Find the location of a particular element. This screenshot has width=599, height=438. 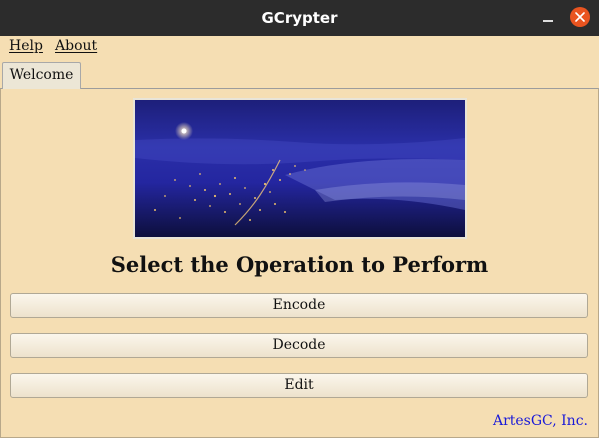

company-link: ArtesGC, Inc. is located at coordinates (540, 421).